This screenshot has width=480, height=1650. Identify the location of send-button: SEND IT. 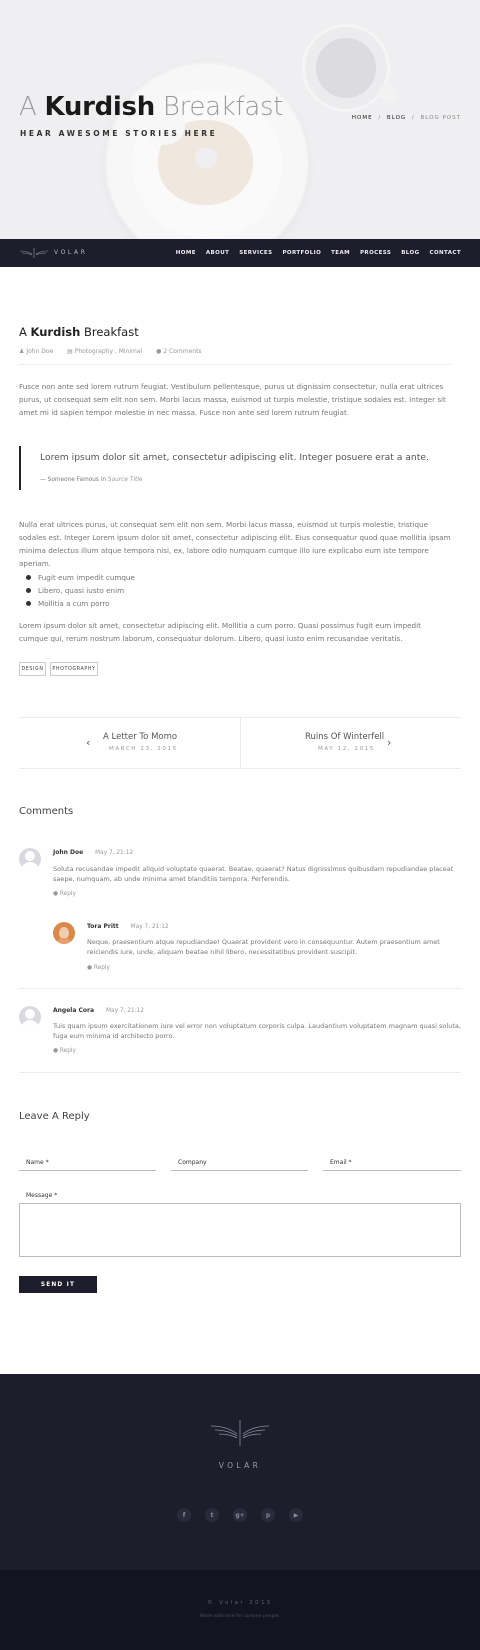
(58, 1284).